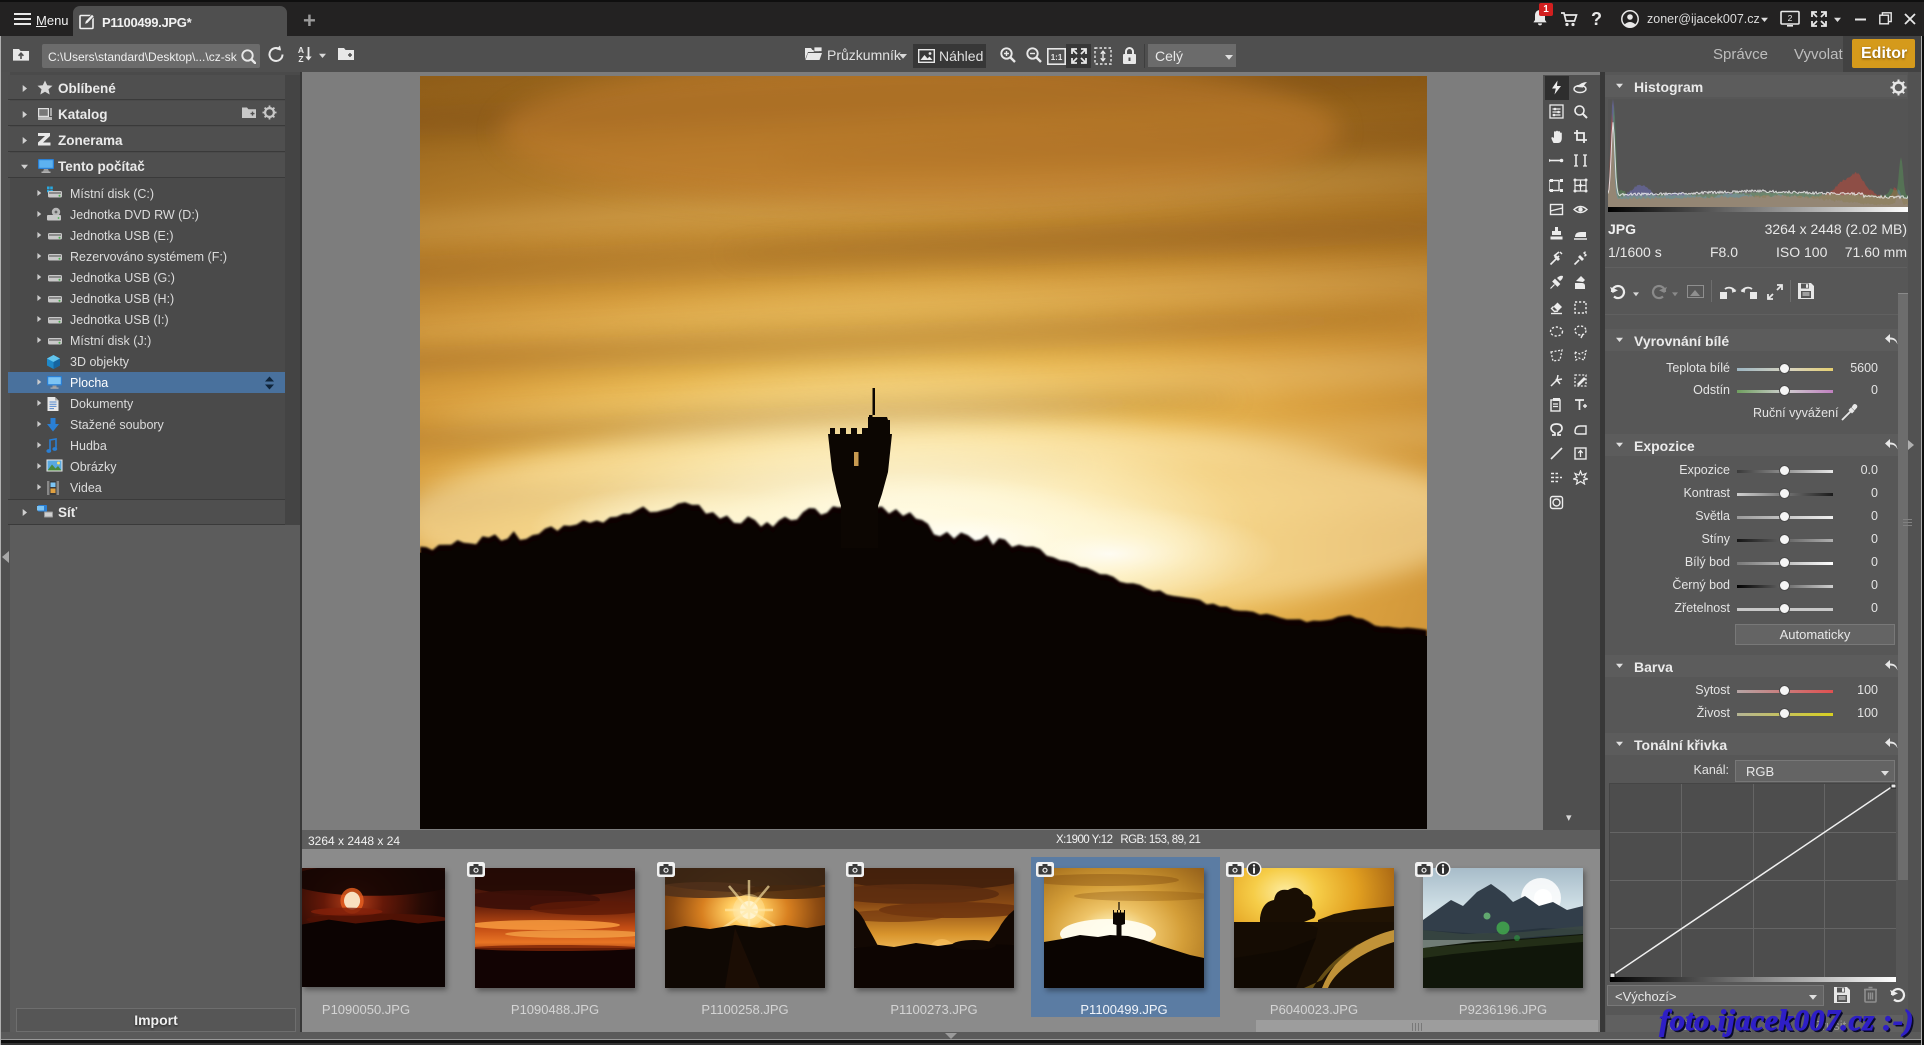  Describe the element at coordinates (1790, 18) in the screenshot. I see `svg-text: 2` at that location.